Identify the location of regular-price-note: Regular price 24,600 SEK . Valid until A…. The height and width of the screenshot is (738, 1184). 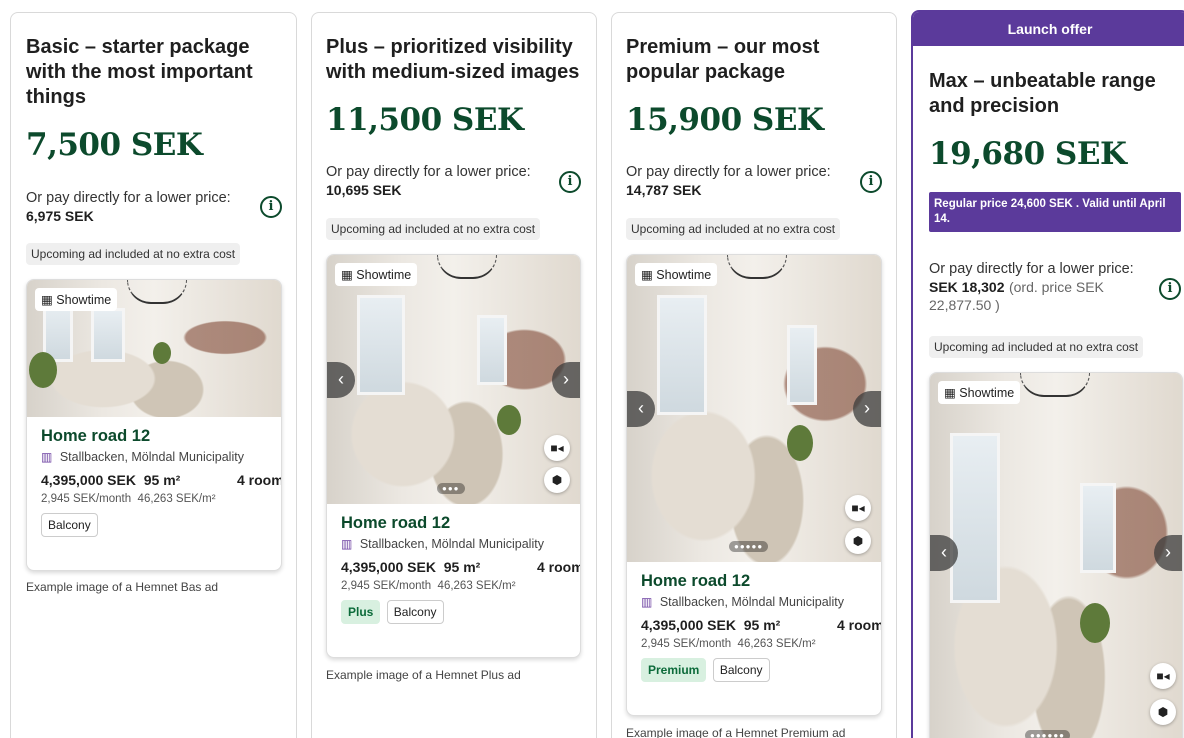
(1055, 212).